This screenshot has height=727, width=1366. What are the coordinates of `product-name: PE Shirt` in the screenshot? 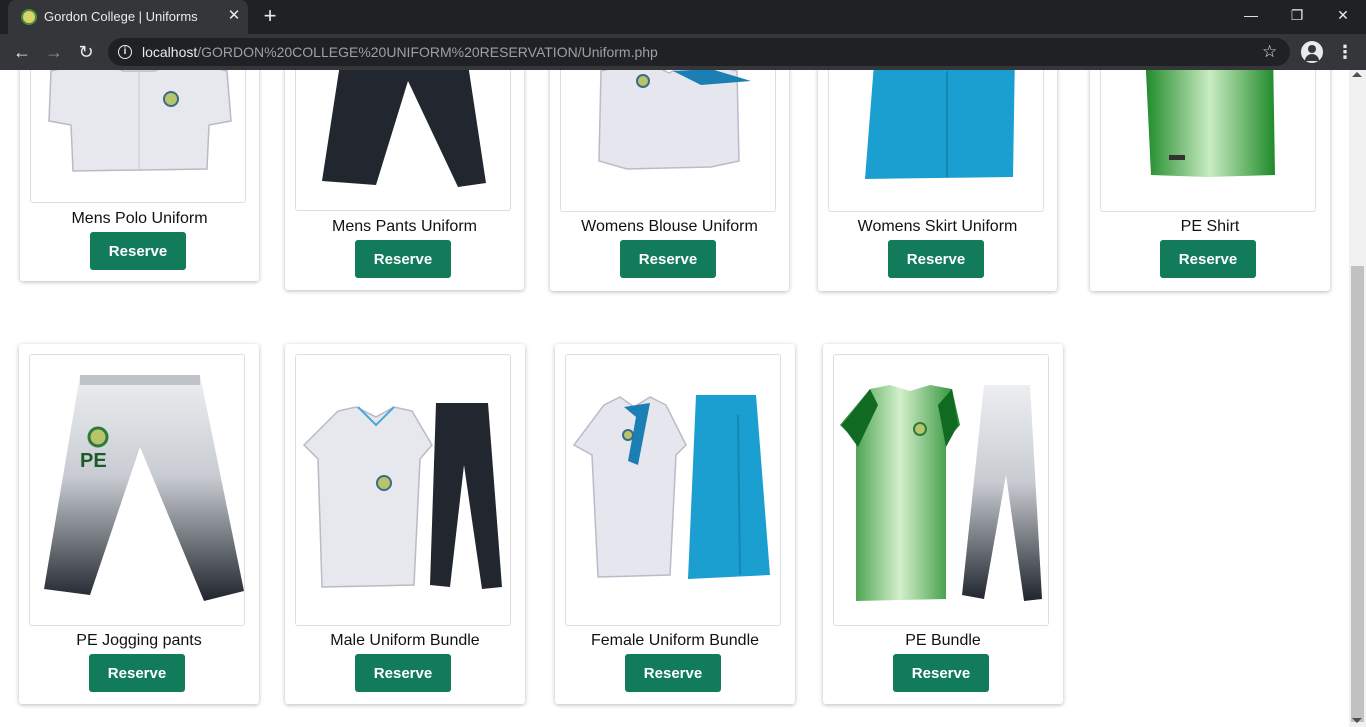 It's located at (1210, 226).